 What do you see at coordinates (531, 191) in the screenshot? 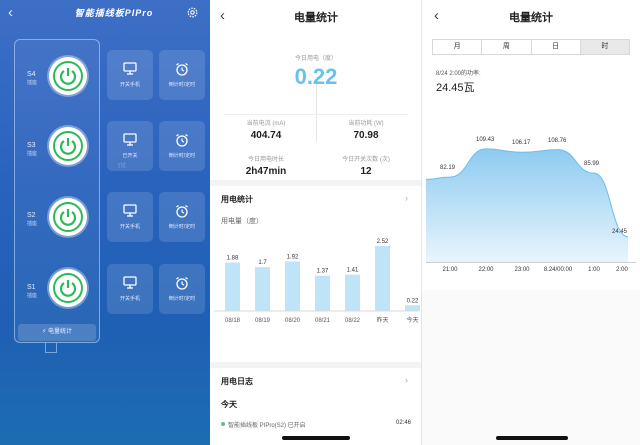
I see `power-area-chart` at bounding box center [531, 191].